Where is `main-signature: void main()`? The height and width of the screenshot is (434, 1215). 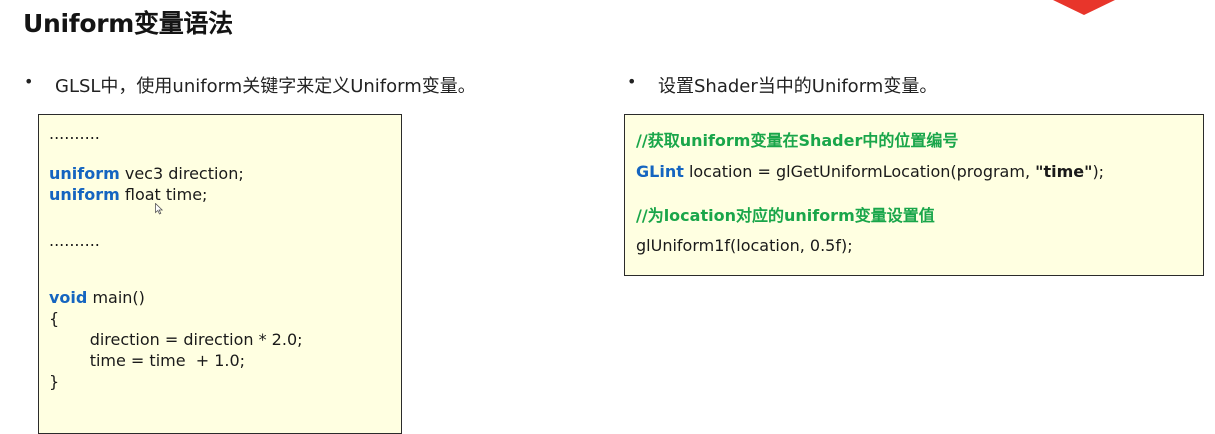 main-signature: void main() is located at coordinates (97, 298).